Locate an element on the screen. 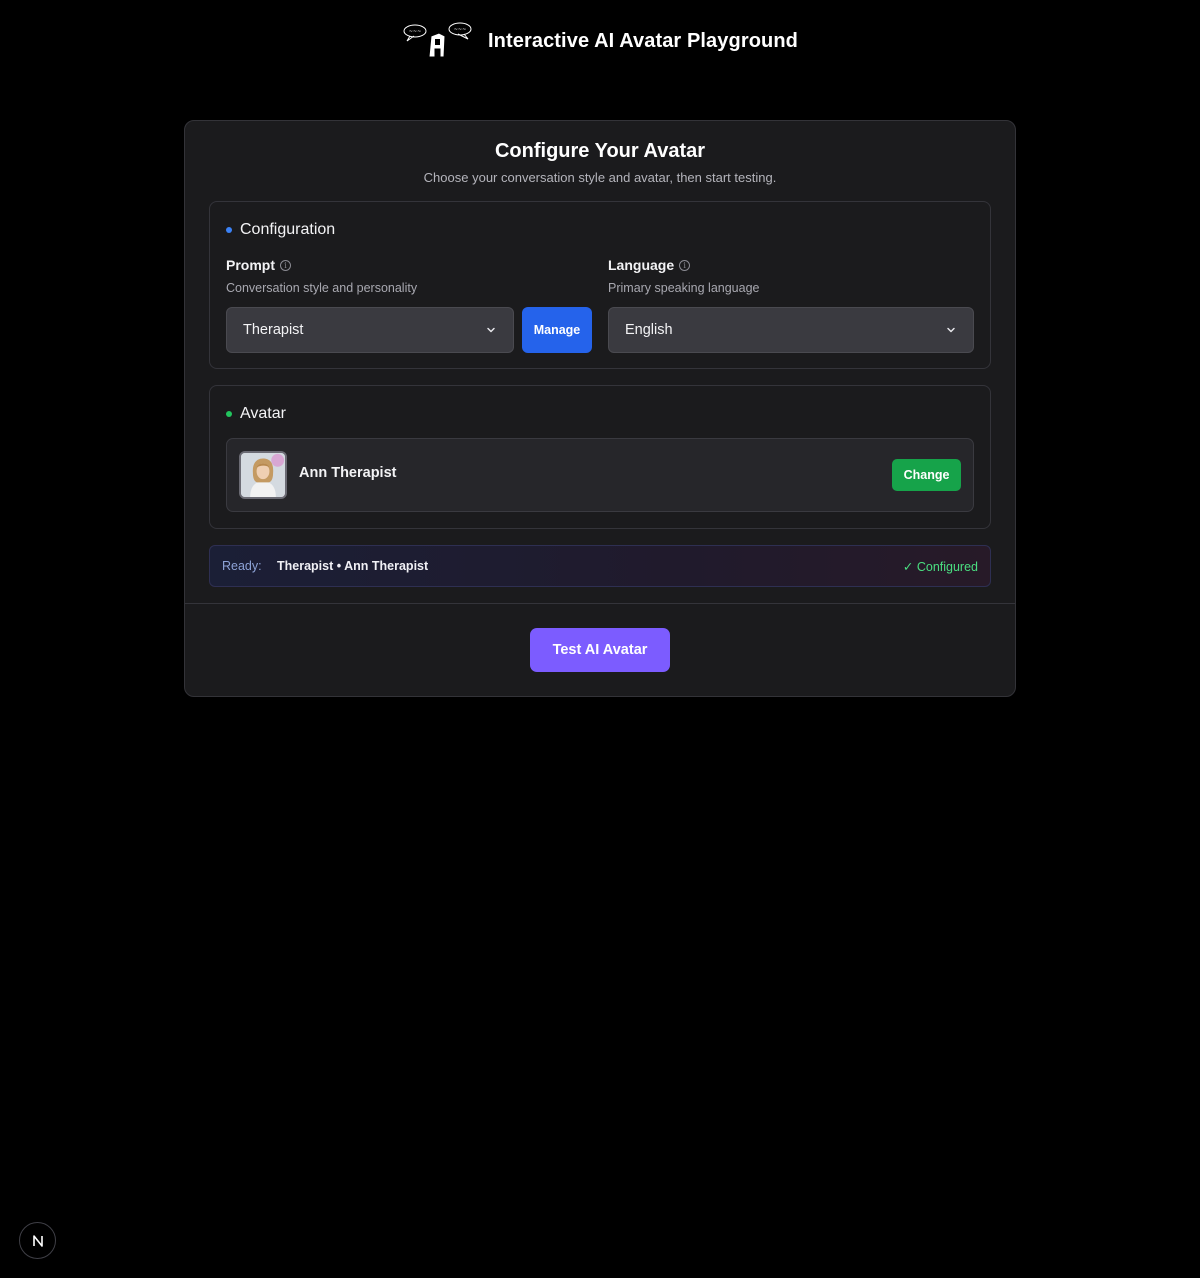 The height and width of the screenshot is (1278, 1200). language-label-text: Language is located at coordinates (641, 265).